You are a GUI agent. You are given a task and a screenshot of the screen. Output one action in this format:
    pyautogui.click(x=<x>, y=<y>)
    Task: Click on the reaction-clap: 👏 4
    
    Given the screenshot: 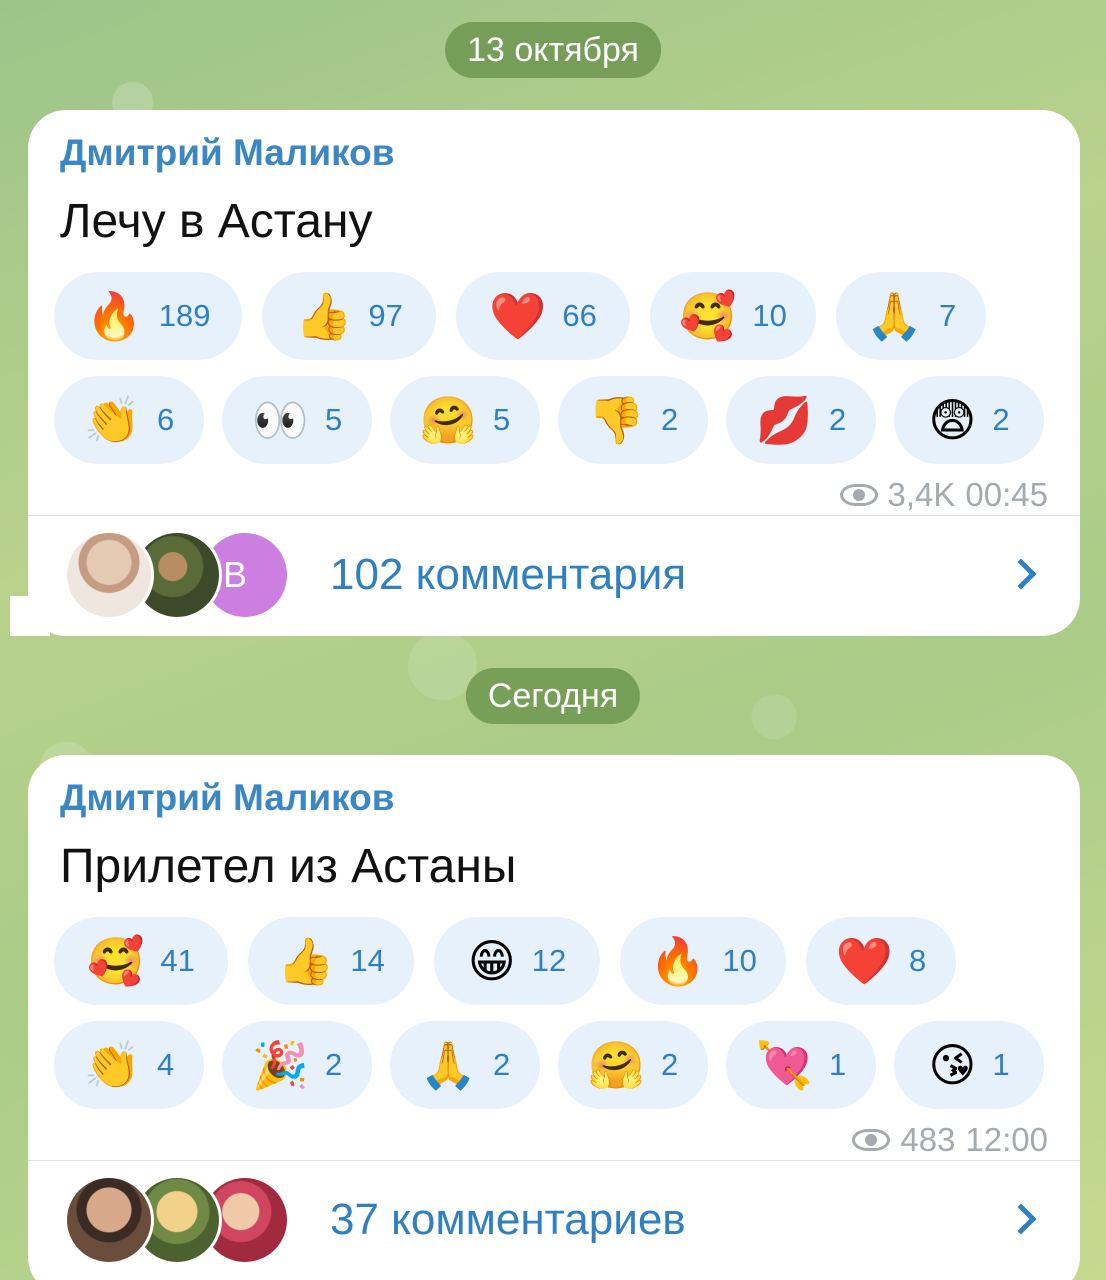 What is the action you would take?
    pyautogui.click(x=129, y=1065)
    